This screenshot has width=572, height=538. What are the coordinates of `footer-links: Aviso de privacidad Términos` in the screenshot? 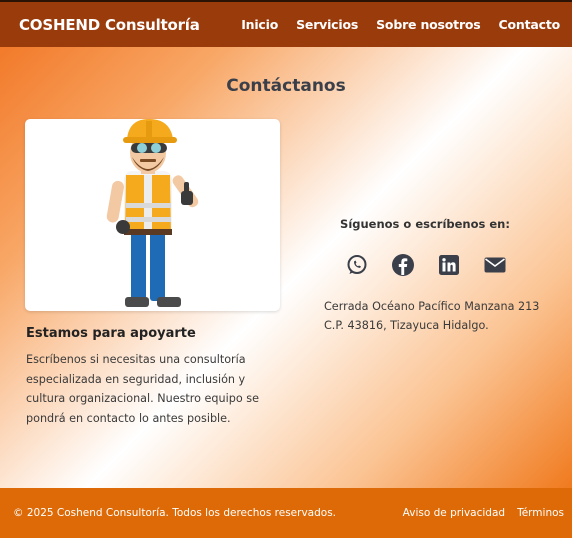 It's located at (477, 513).